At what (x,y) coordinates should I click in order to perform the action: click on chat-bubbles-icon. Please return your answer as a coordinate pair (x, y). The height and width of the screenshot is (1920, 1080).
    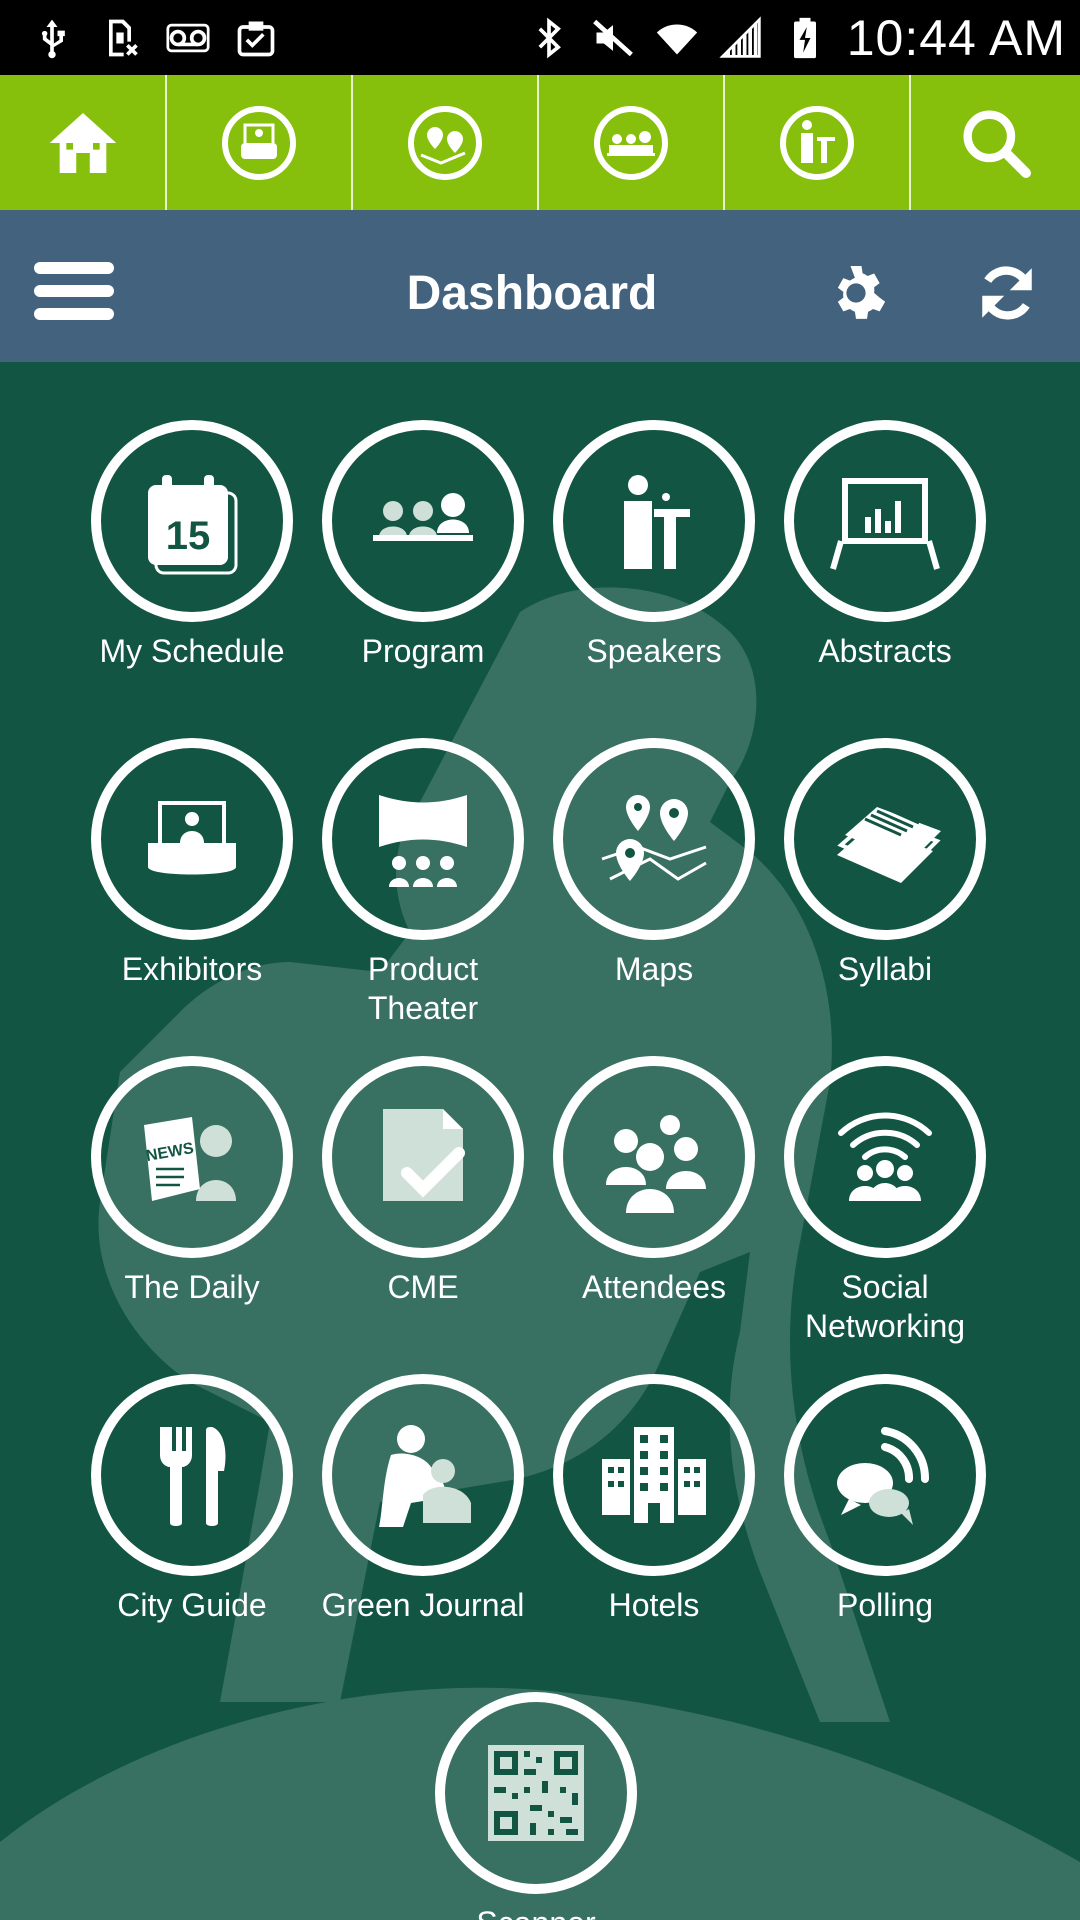
    Looking at the image, I should click on (883, 1476).